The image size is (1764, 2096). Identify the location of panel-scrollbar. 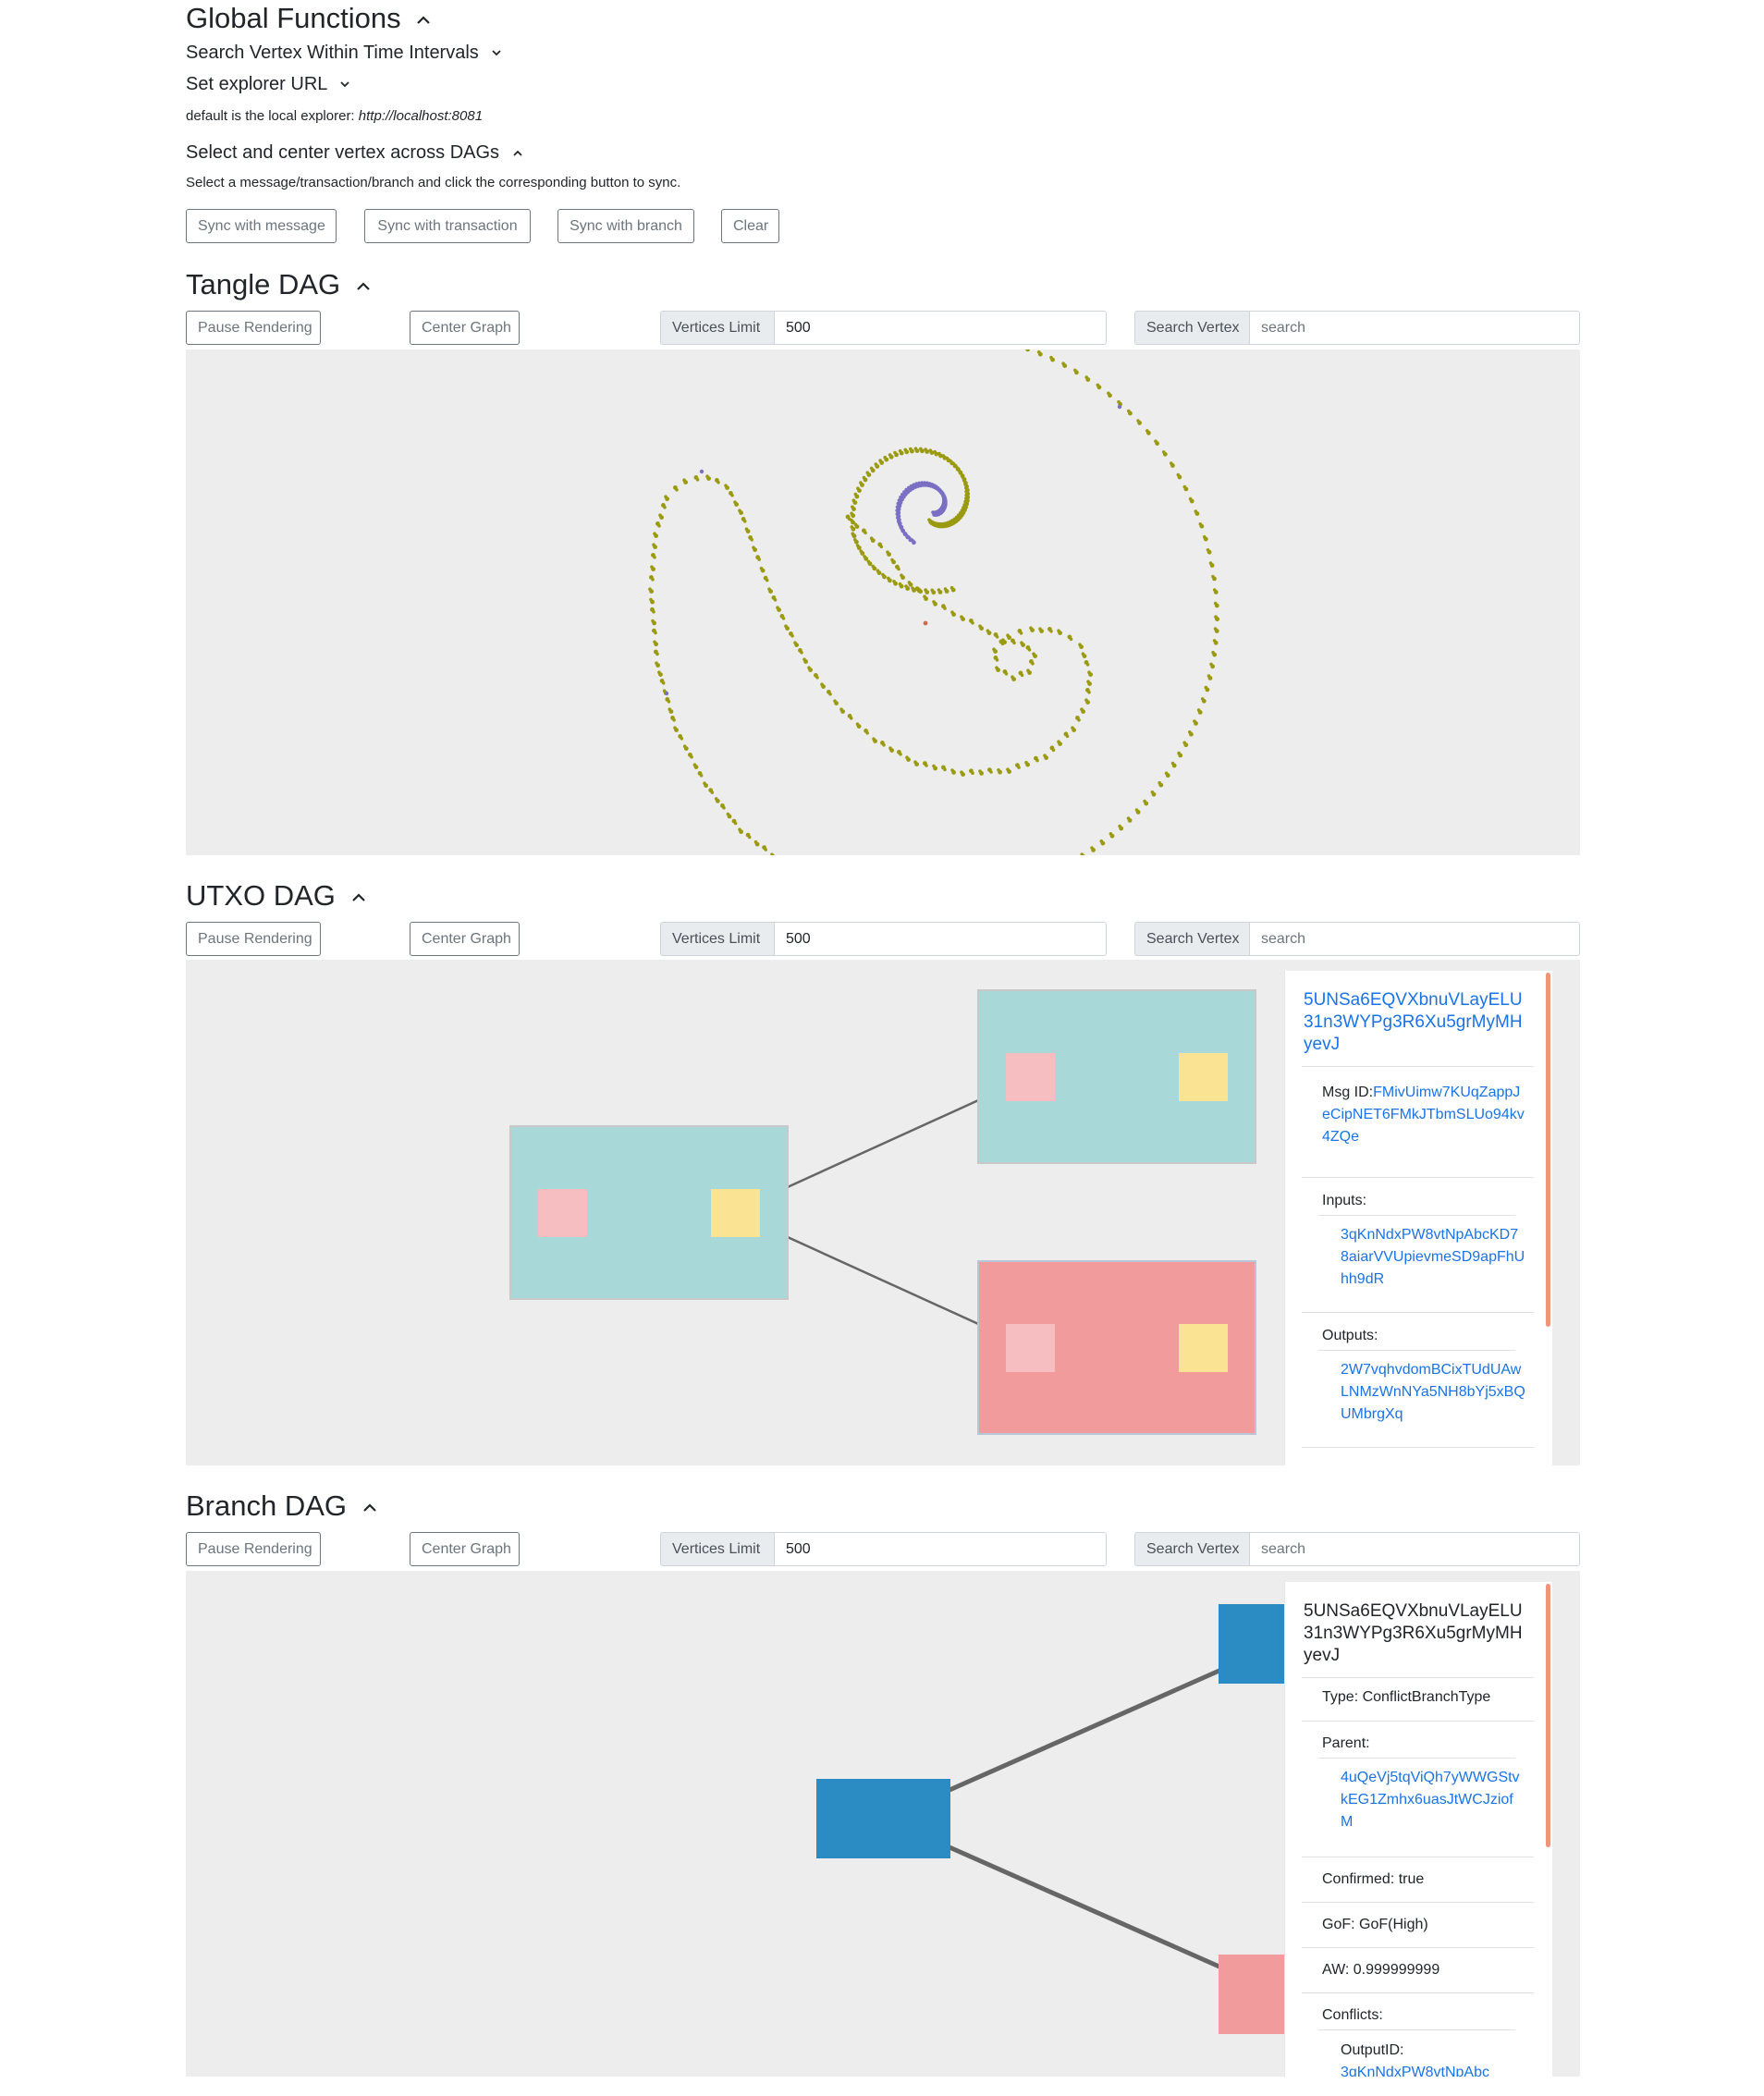
(1548, 1715).